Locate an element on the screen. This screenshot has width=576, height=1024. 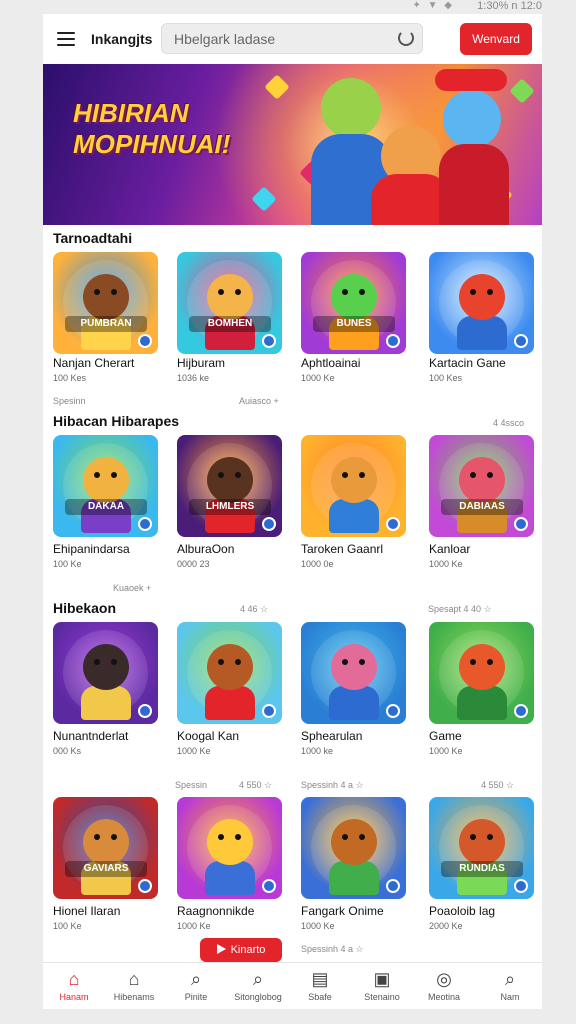
play-floating-button: Kinarto is located at coordinates (241, 950).